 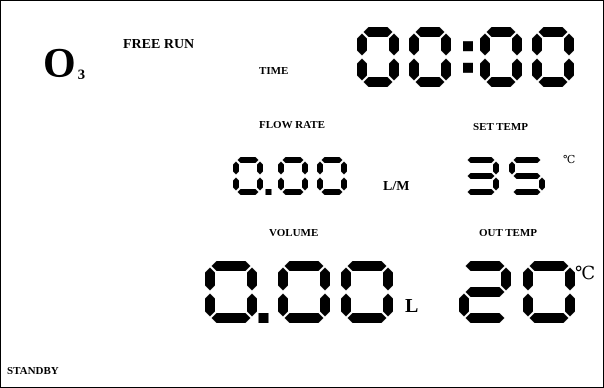 I want to click on ozone-symbol: O3, so click(x=64, y=64).